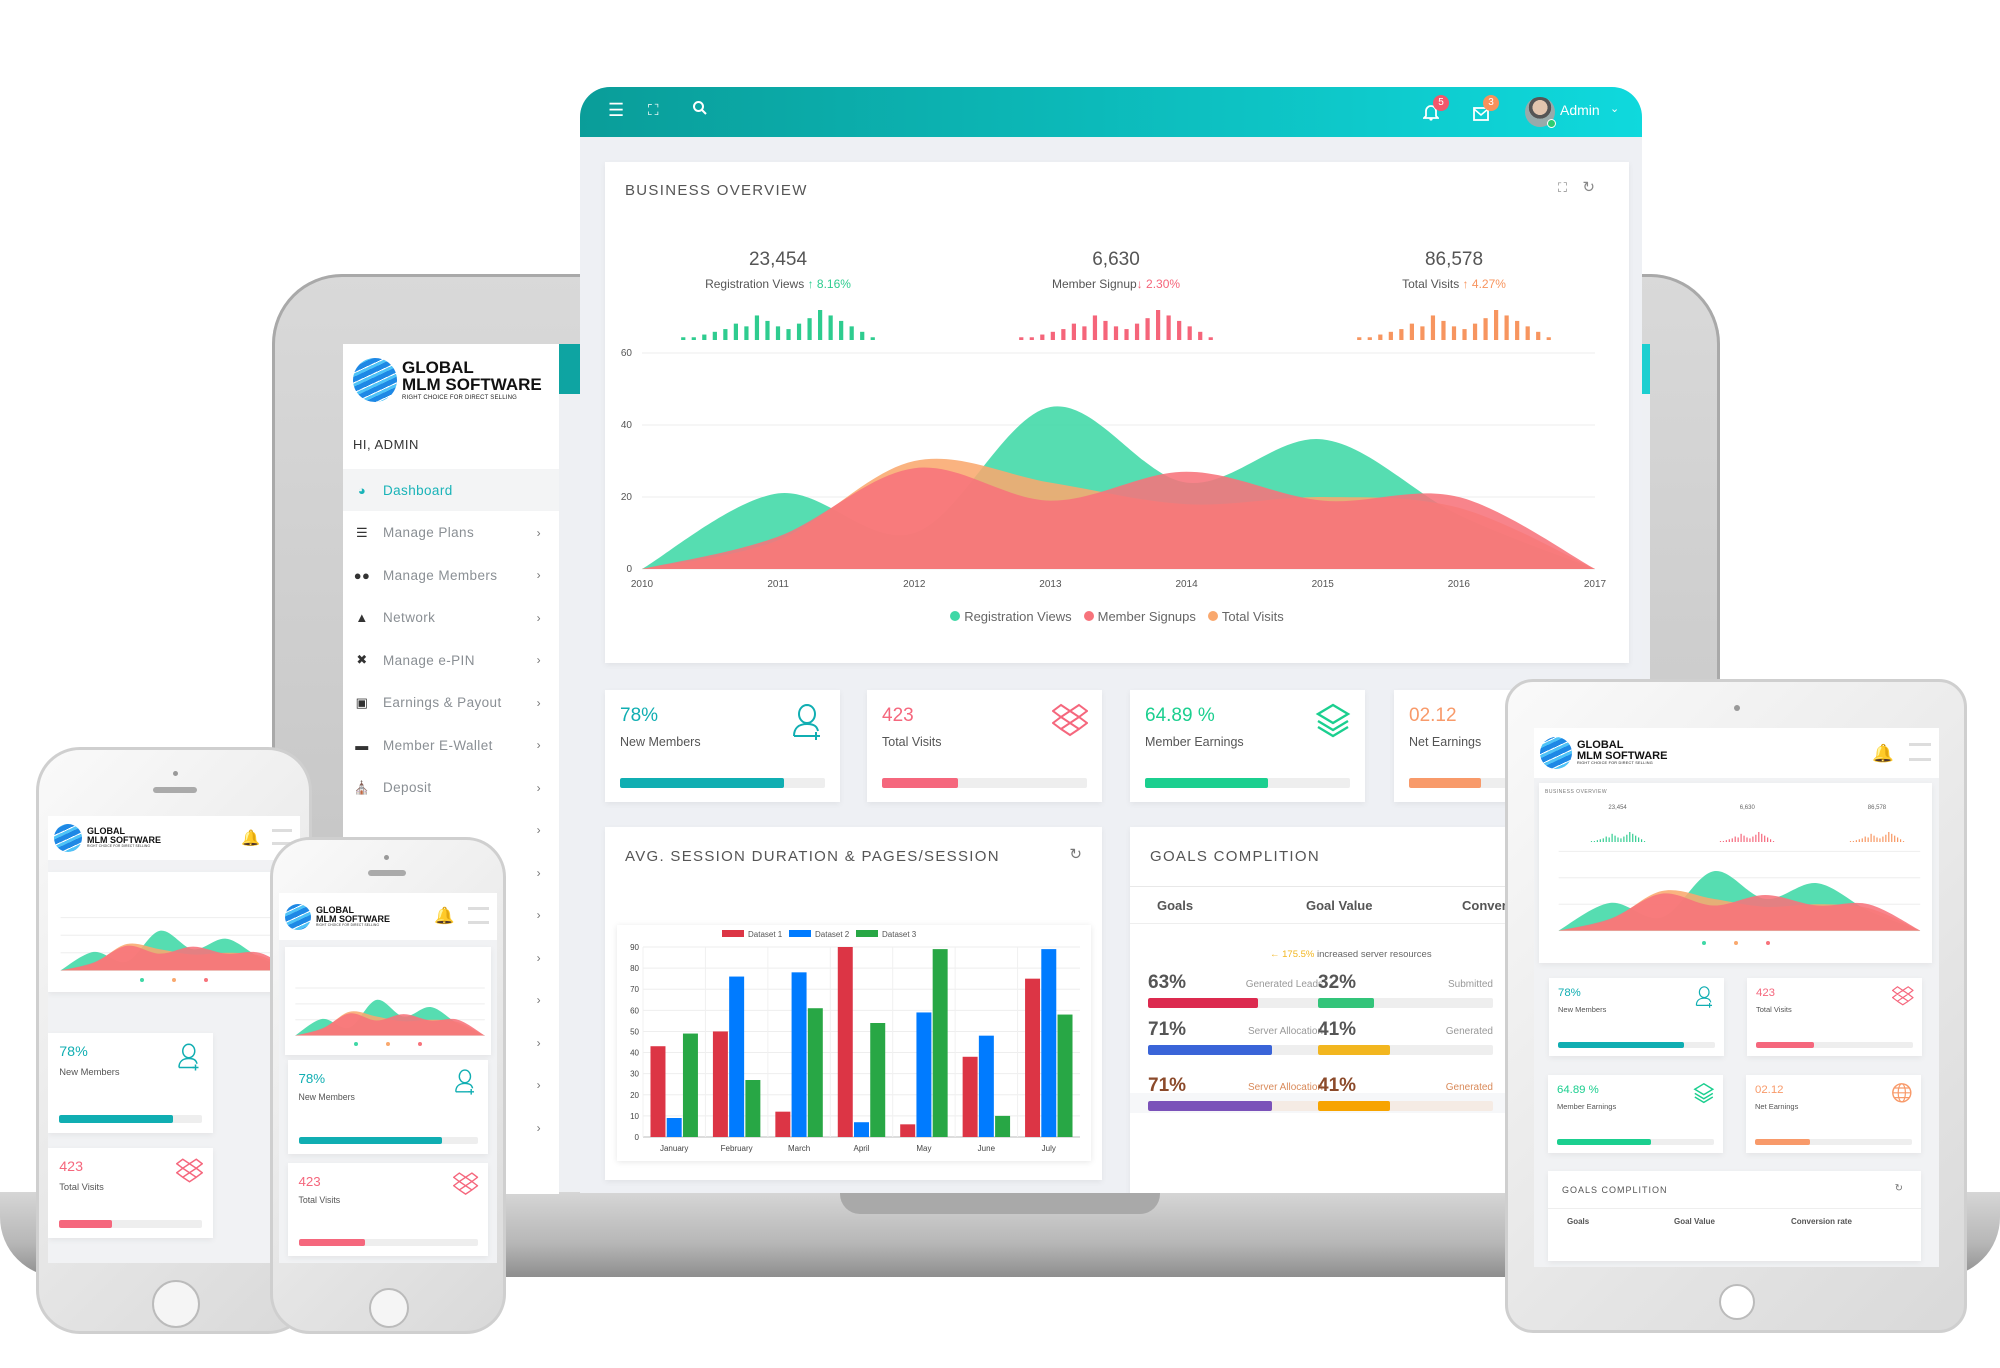  Describe the element at coordinates (407, 787) in the screenshot. I see `sidebar-item-label: Deposit` at that location.